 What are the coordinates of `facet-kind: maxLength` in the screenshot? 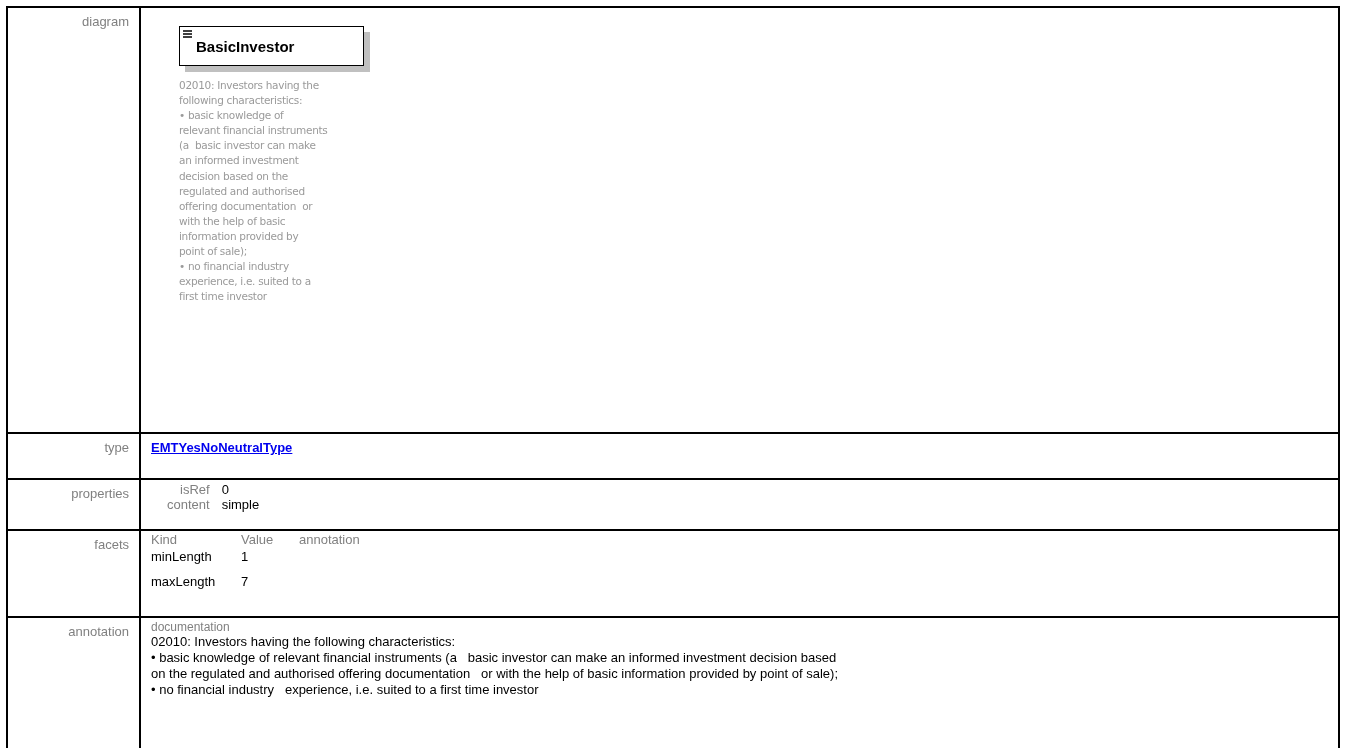 It's located at (184, 582).